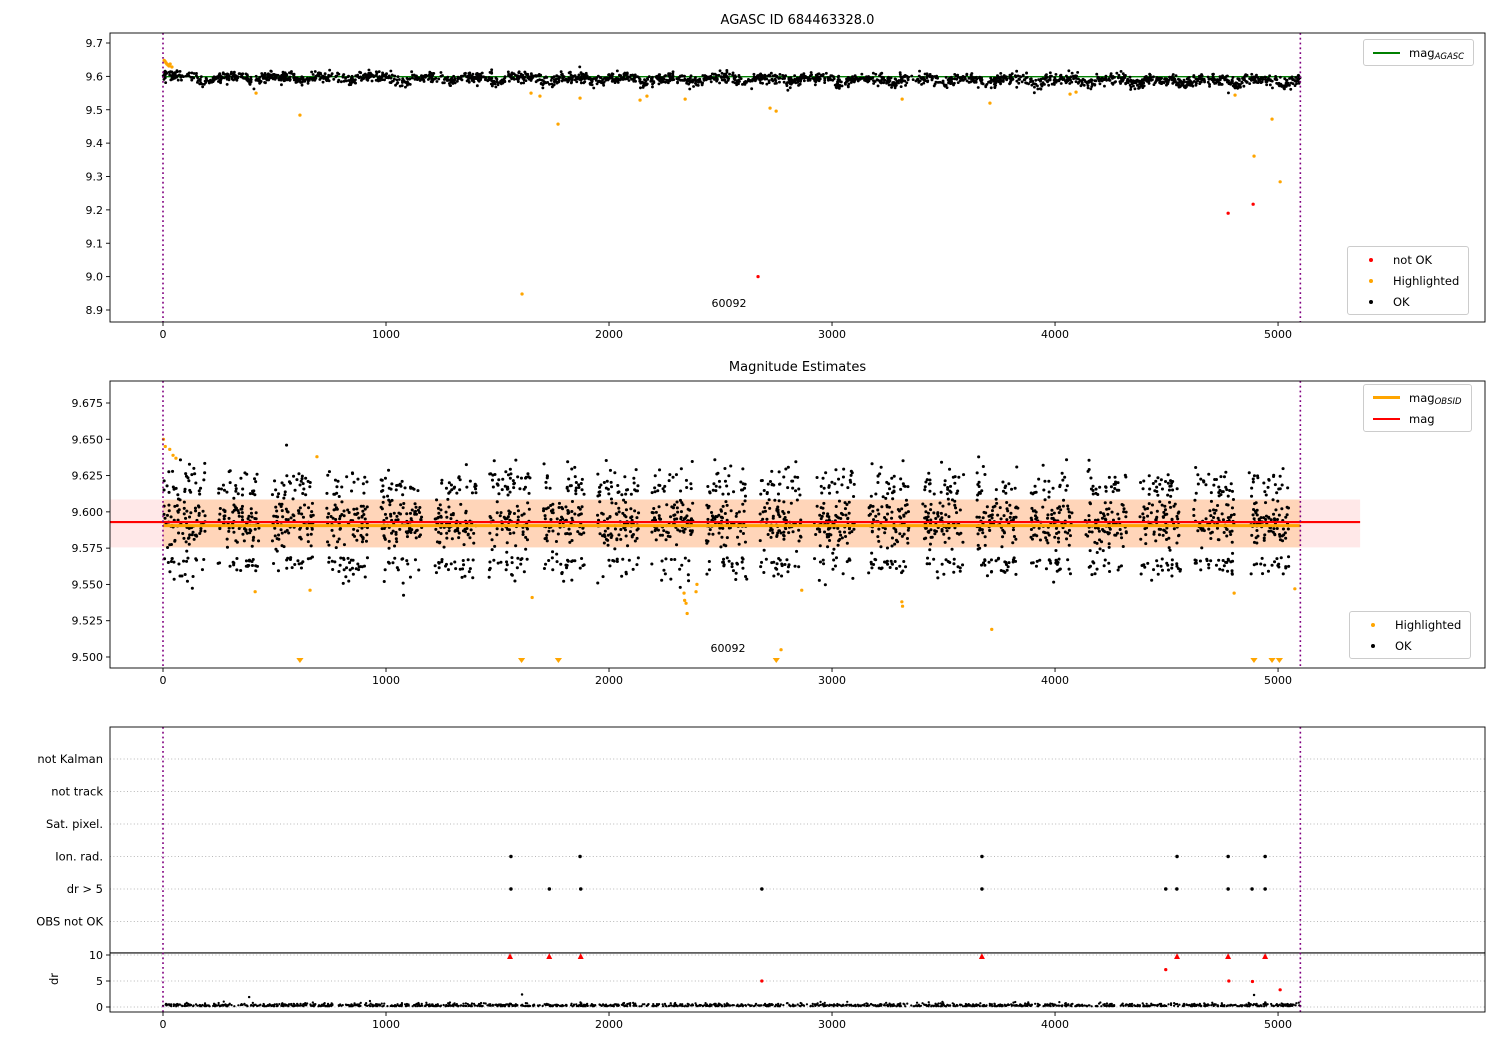 This screenshot has width=1500, height=1050. I want to click on not-ok-dot-swatch, so click(1370, 259).